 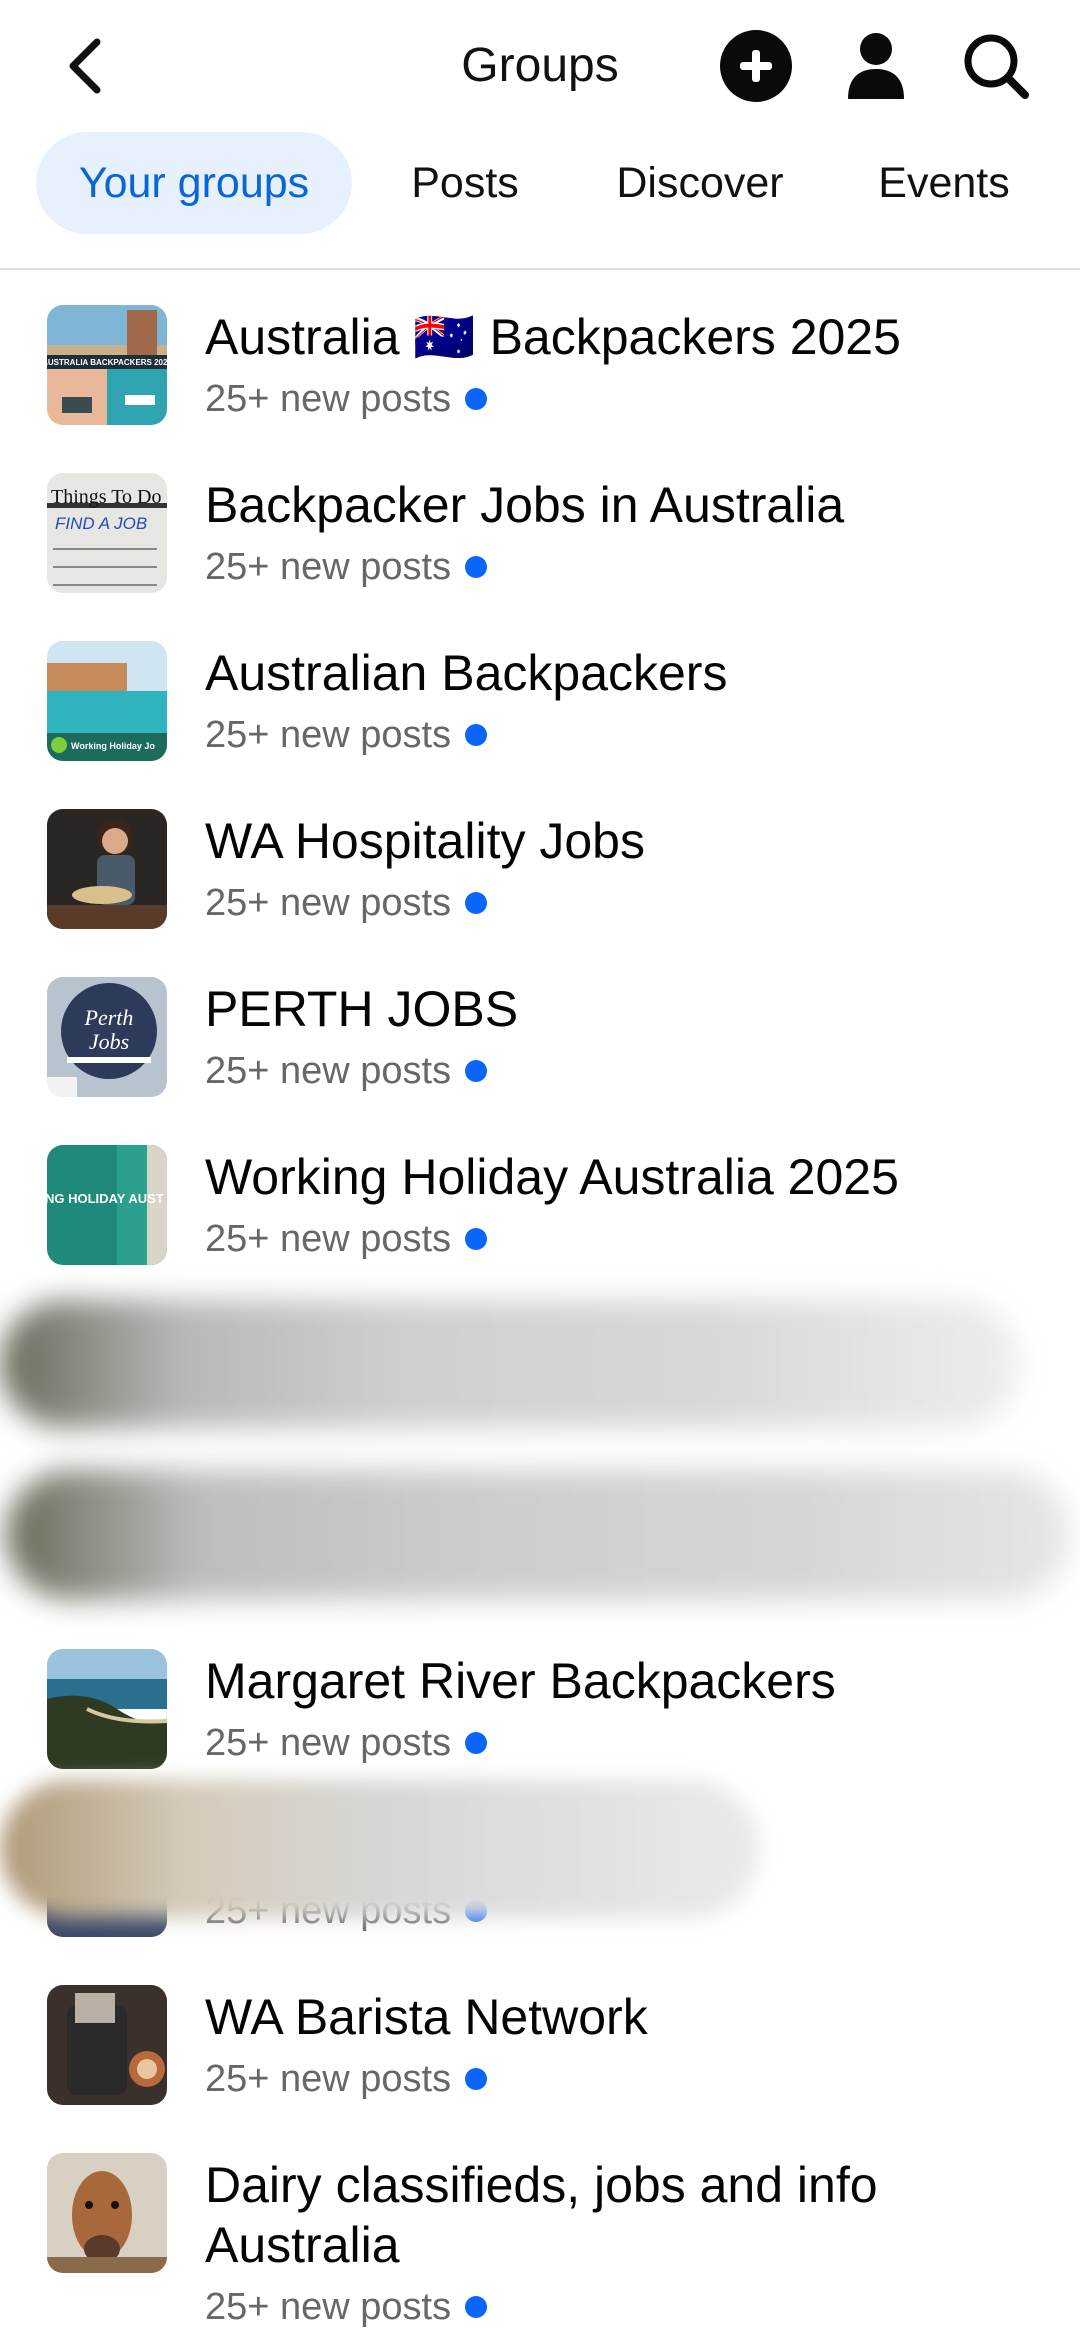 What do you see at coordinates (105, 1198) in the screenshot?
I see `svg-text: NG HOLIDAY AUST` at bounding box center [105, 1198].